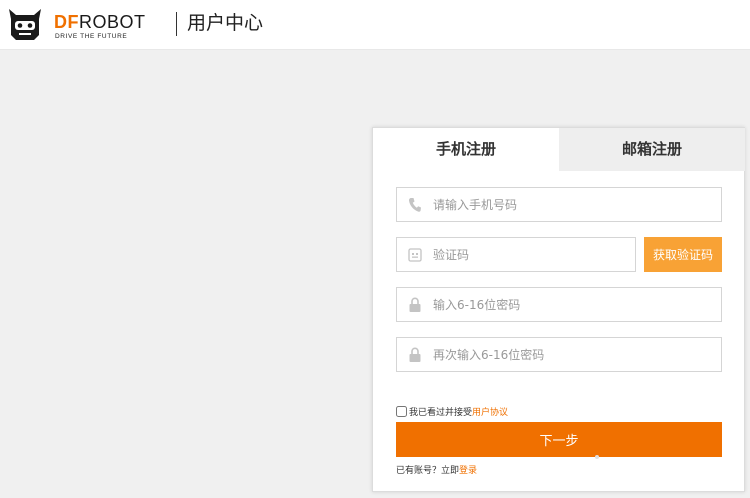 This screenshot has width=750, height=498. What do you see at coordinates (468, 471) in the screenshot?
I see `login-link: 登录` at bounding box center [468, 471].